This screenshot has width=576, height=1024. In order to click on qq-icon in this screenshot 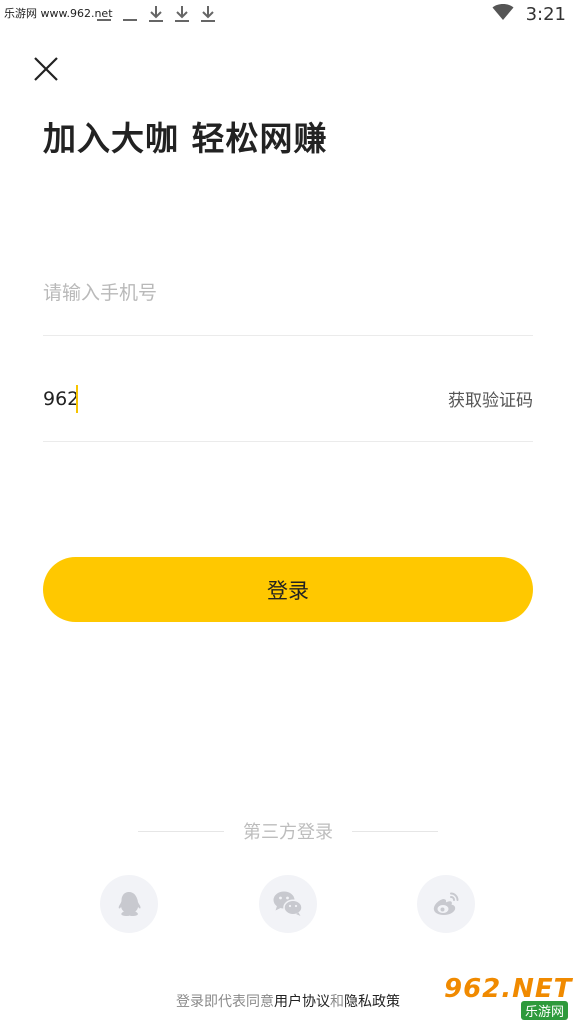, I will do `click(129, 904)`.